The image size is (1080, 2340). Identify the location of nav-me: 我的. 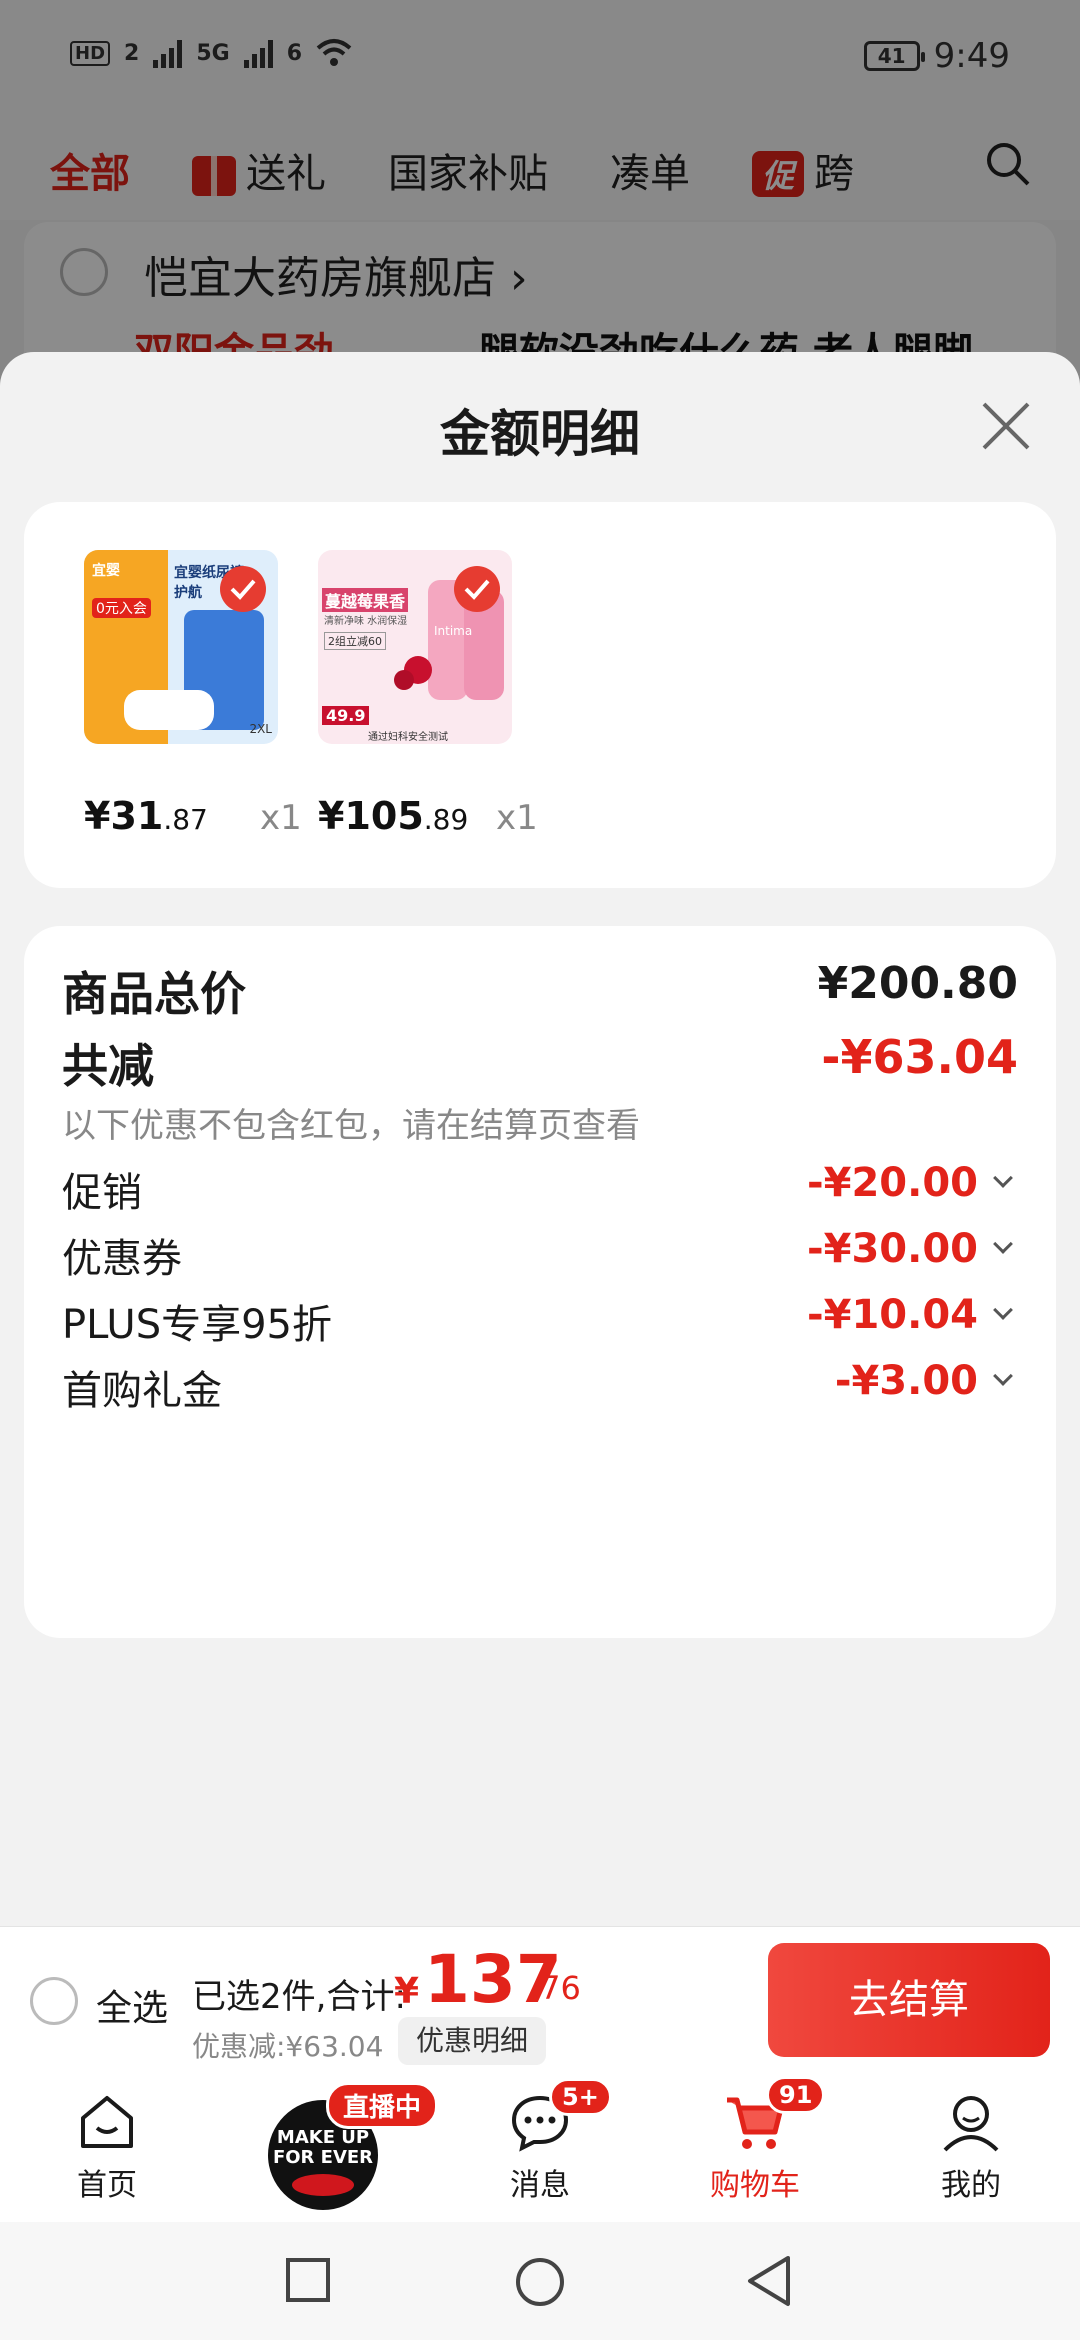
(971, 2147).